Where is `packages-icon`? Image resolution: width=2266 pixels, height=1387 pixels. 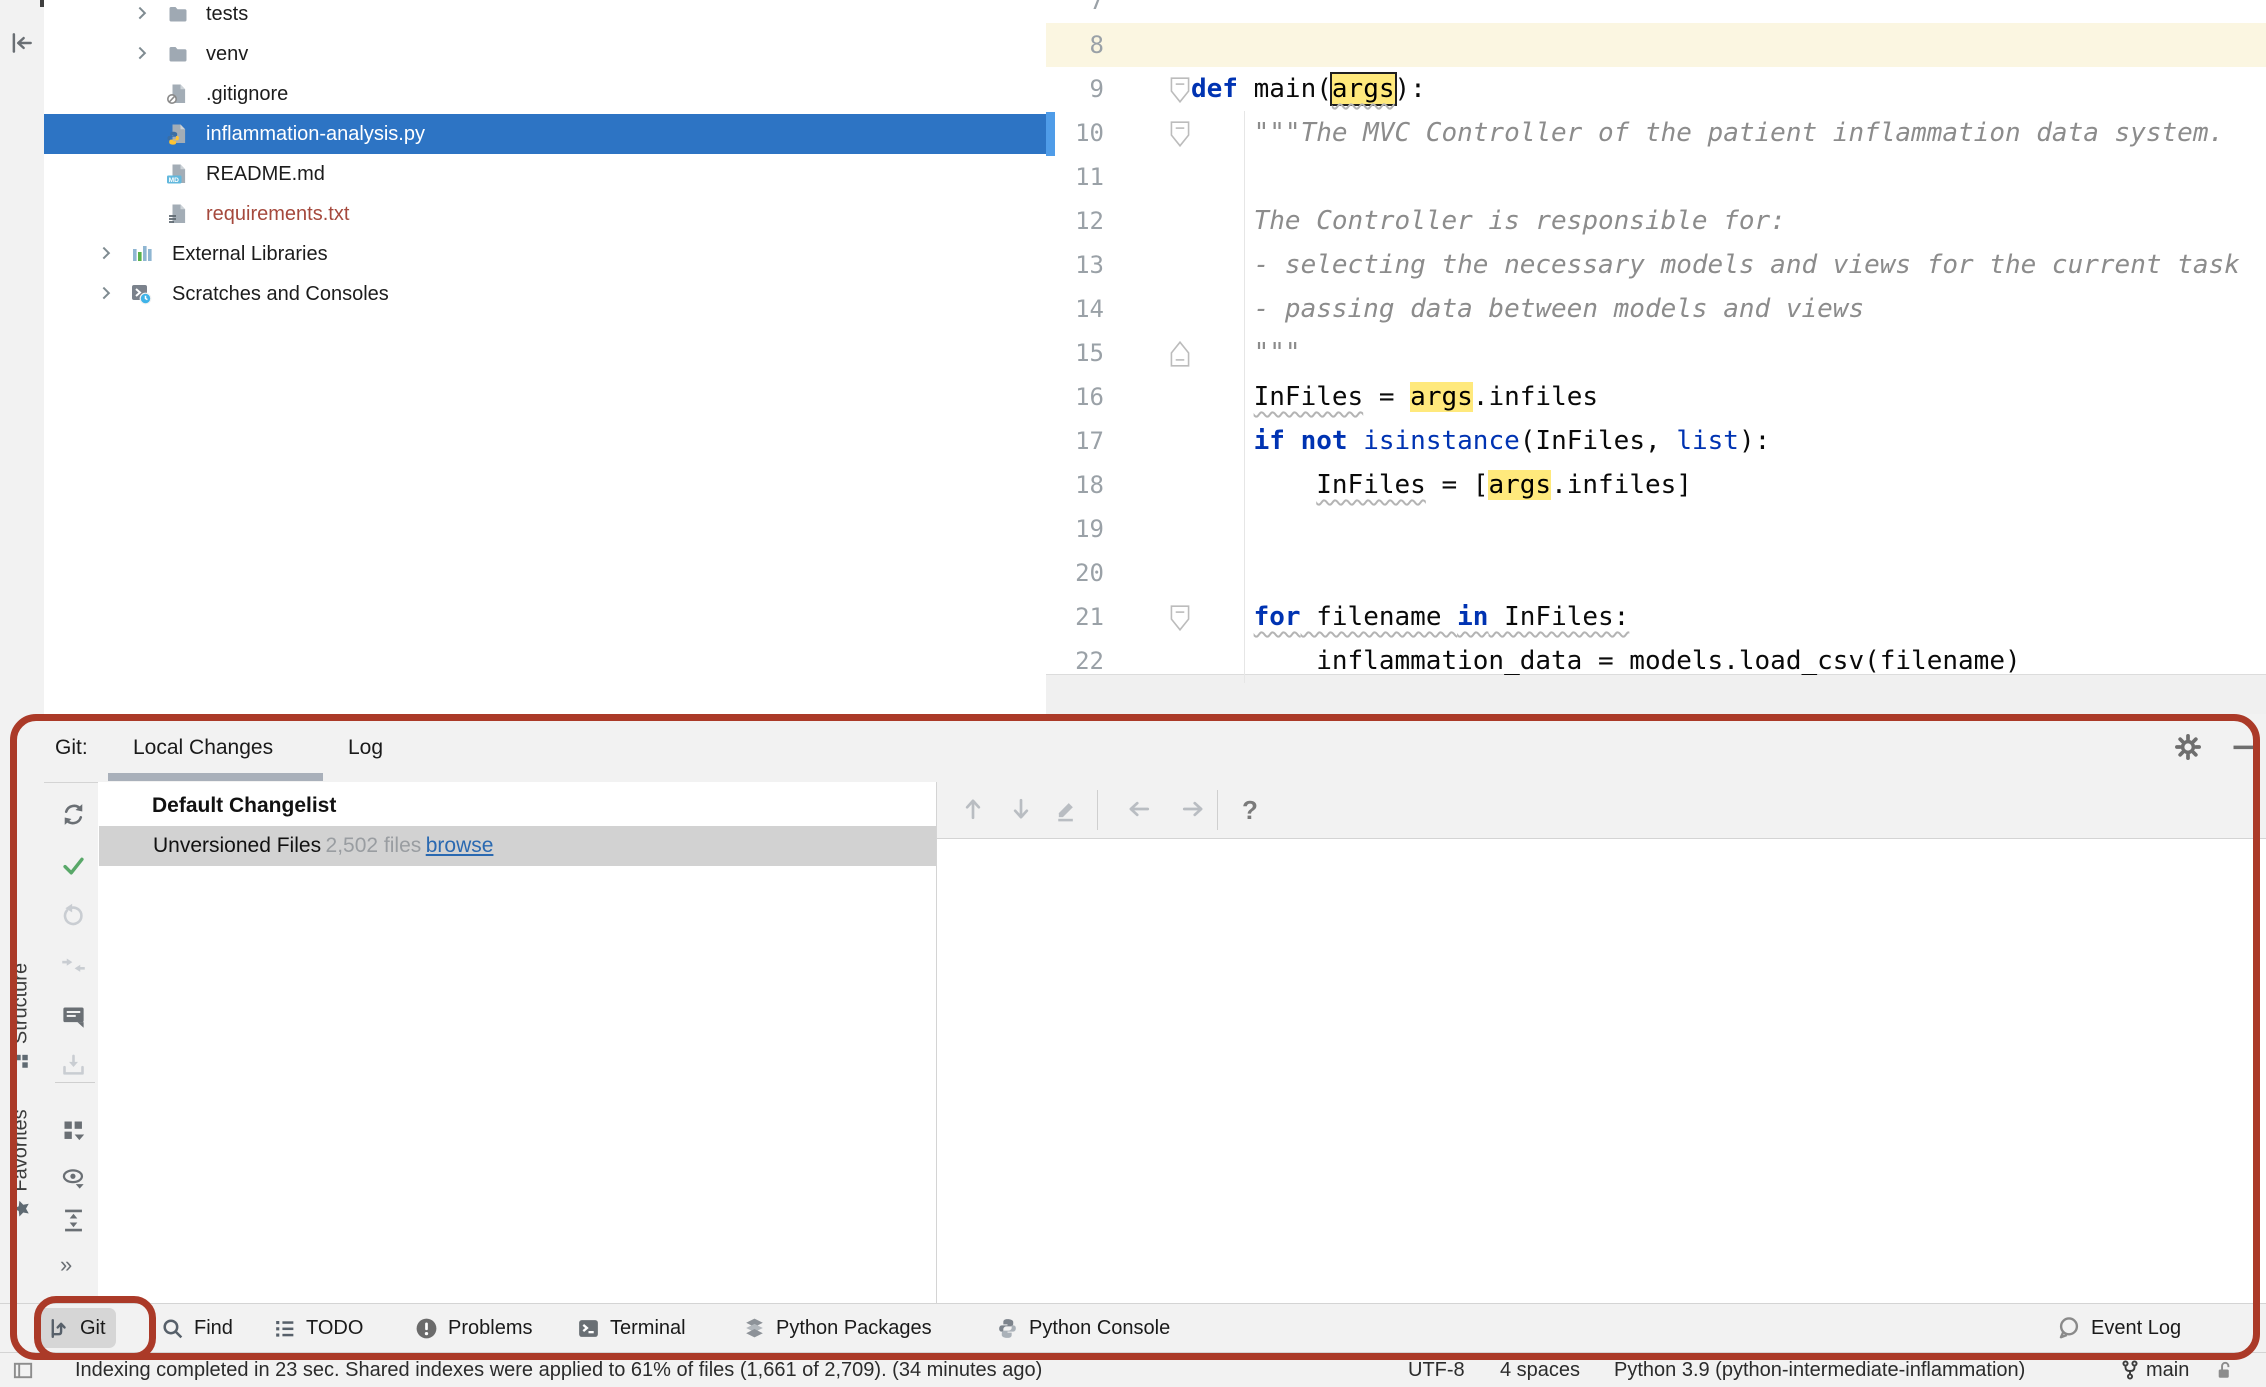 packages-icon is located at coordinates (754, 1328).